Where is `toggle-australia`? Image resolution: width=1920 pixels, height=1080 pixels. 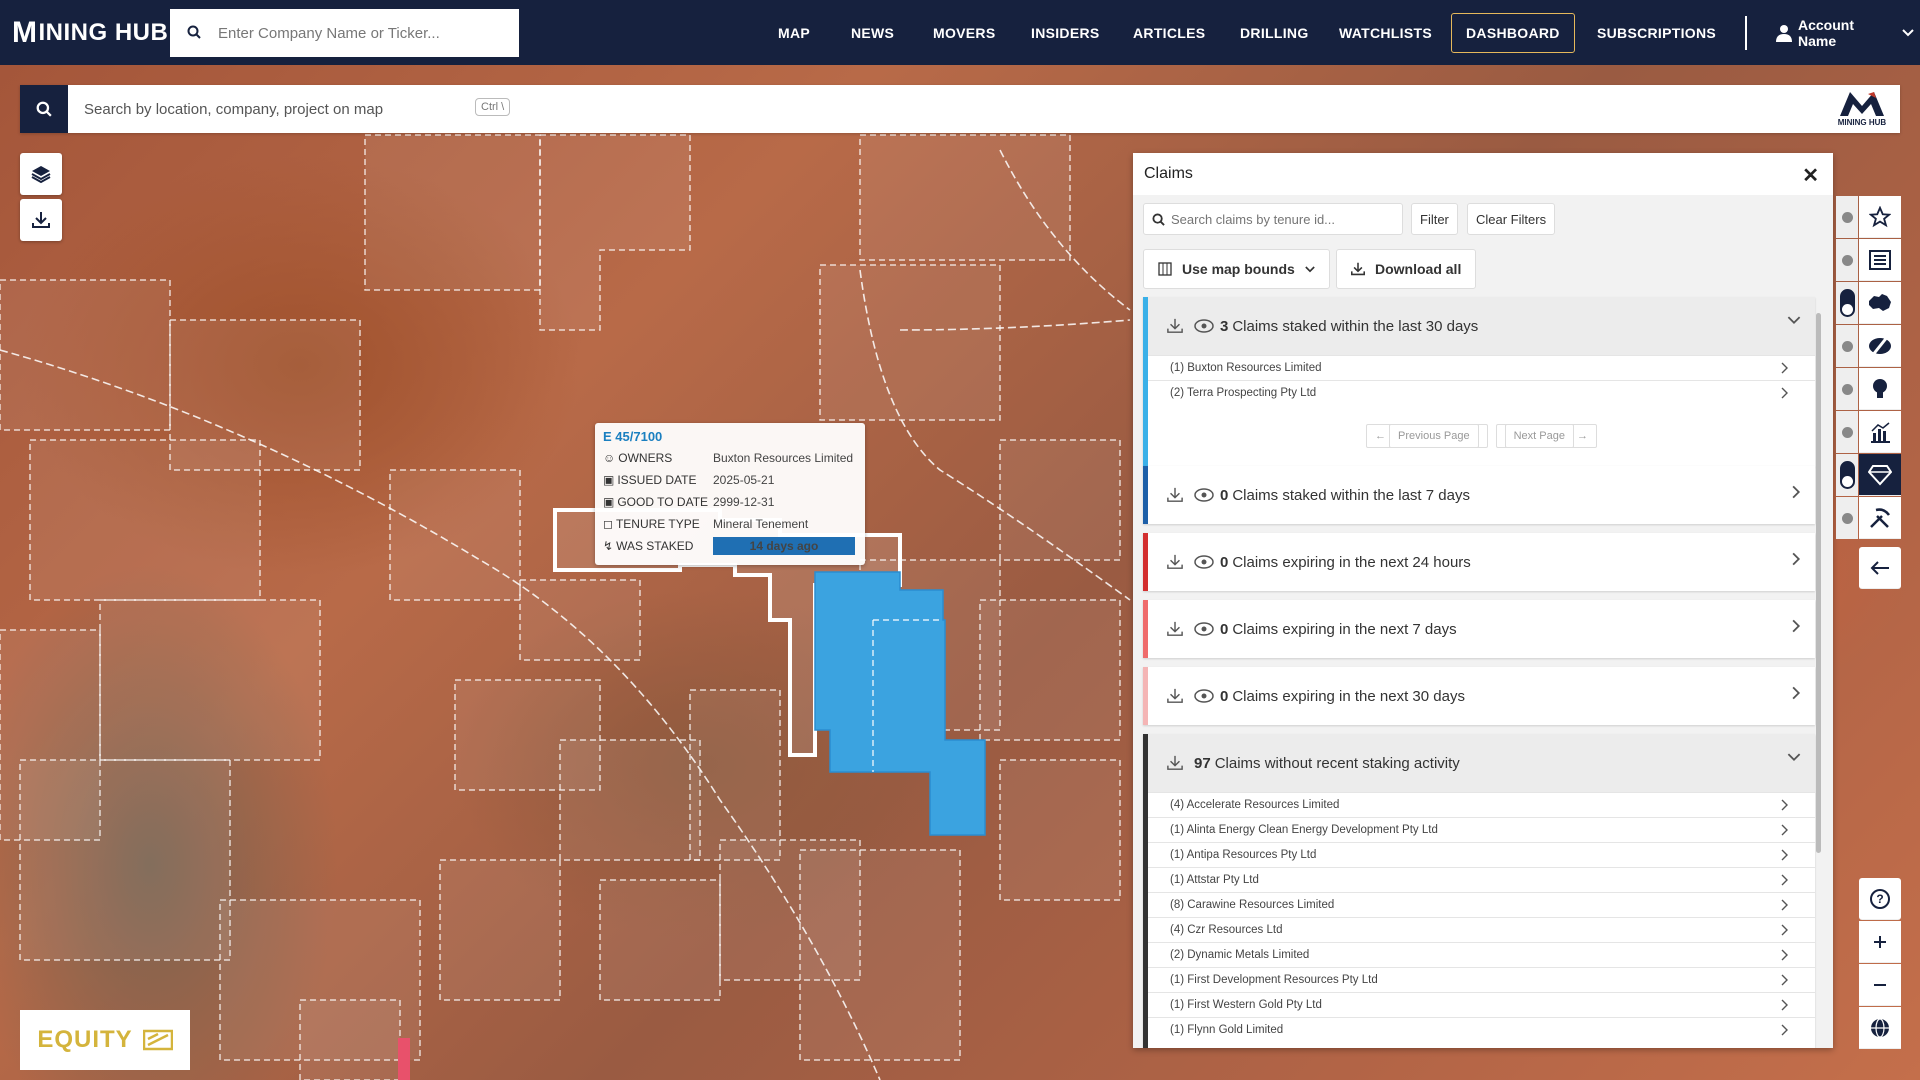 toggle-australia is located at coordinates (1847, 303).